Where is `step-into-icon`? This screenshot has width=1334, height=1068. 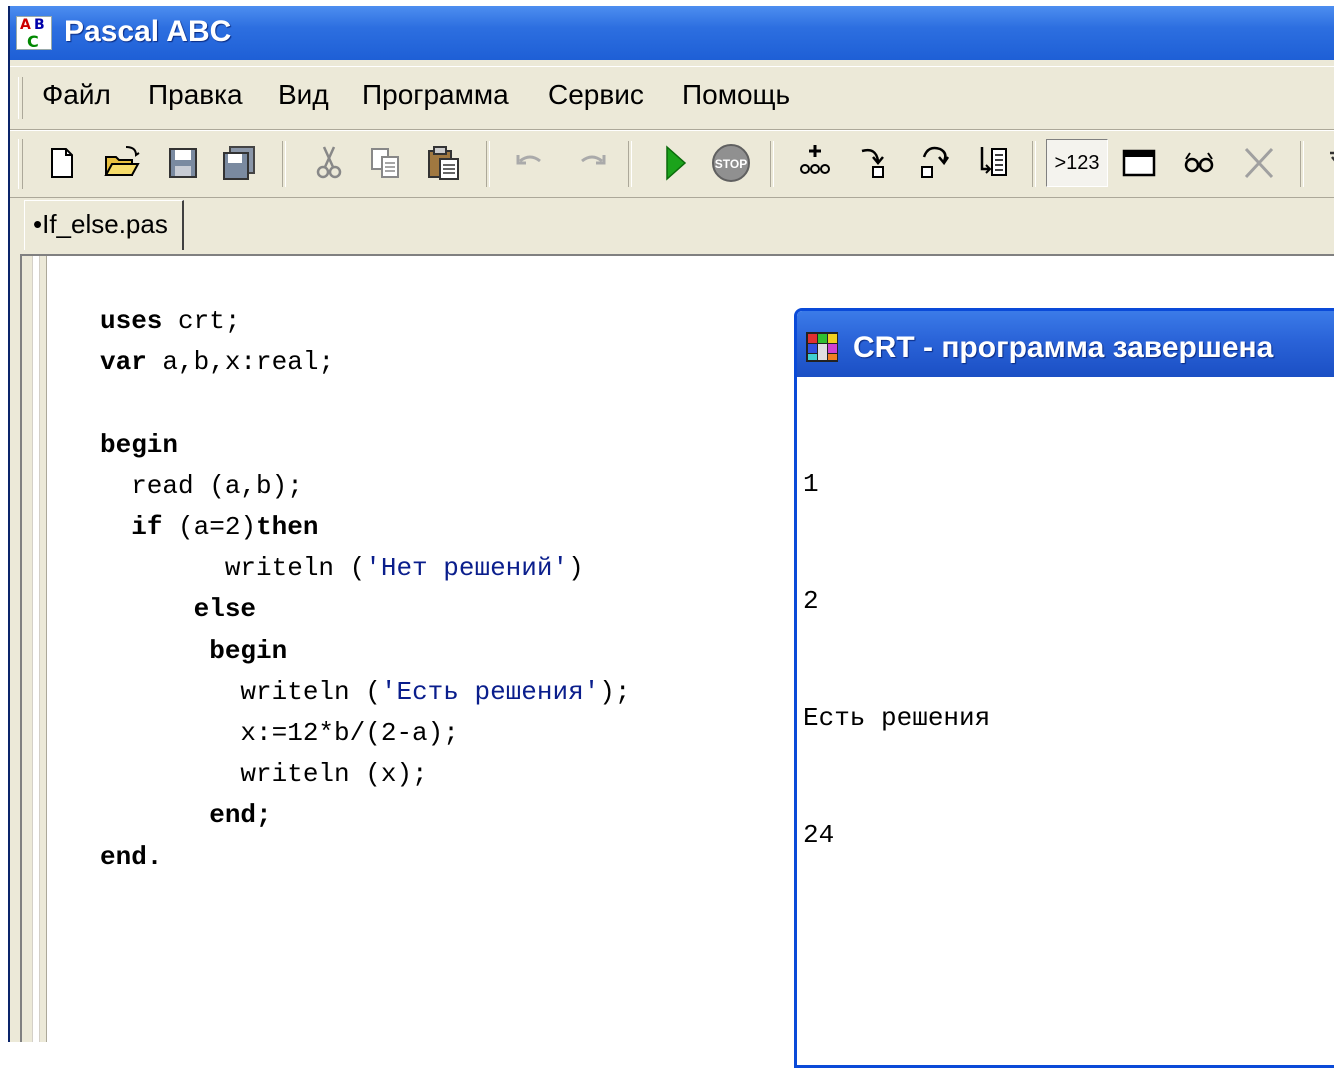 step-into-icon is located at coordinates (873, 163).